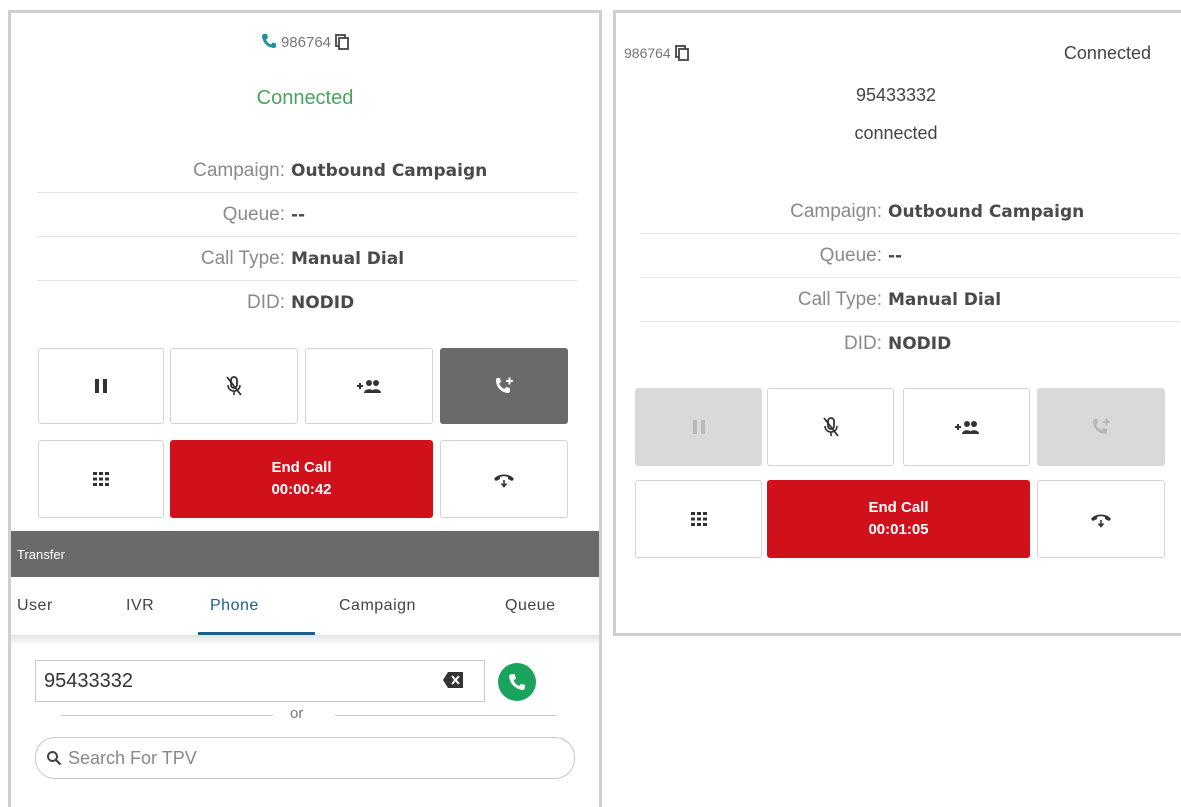 This screenshot has height=807, width=1181. I want to click on tab-queue: Queue, so click(530, 606).